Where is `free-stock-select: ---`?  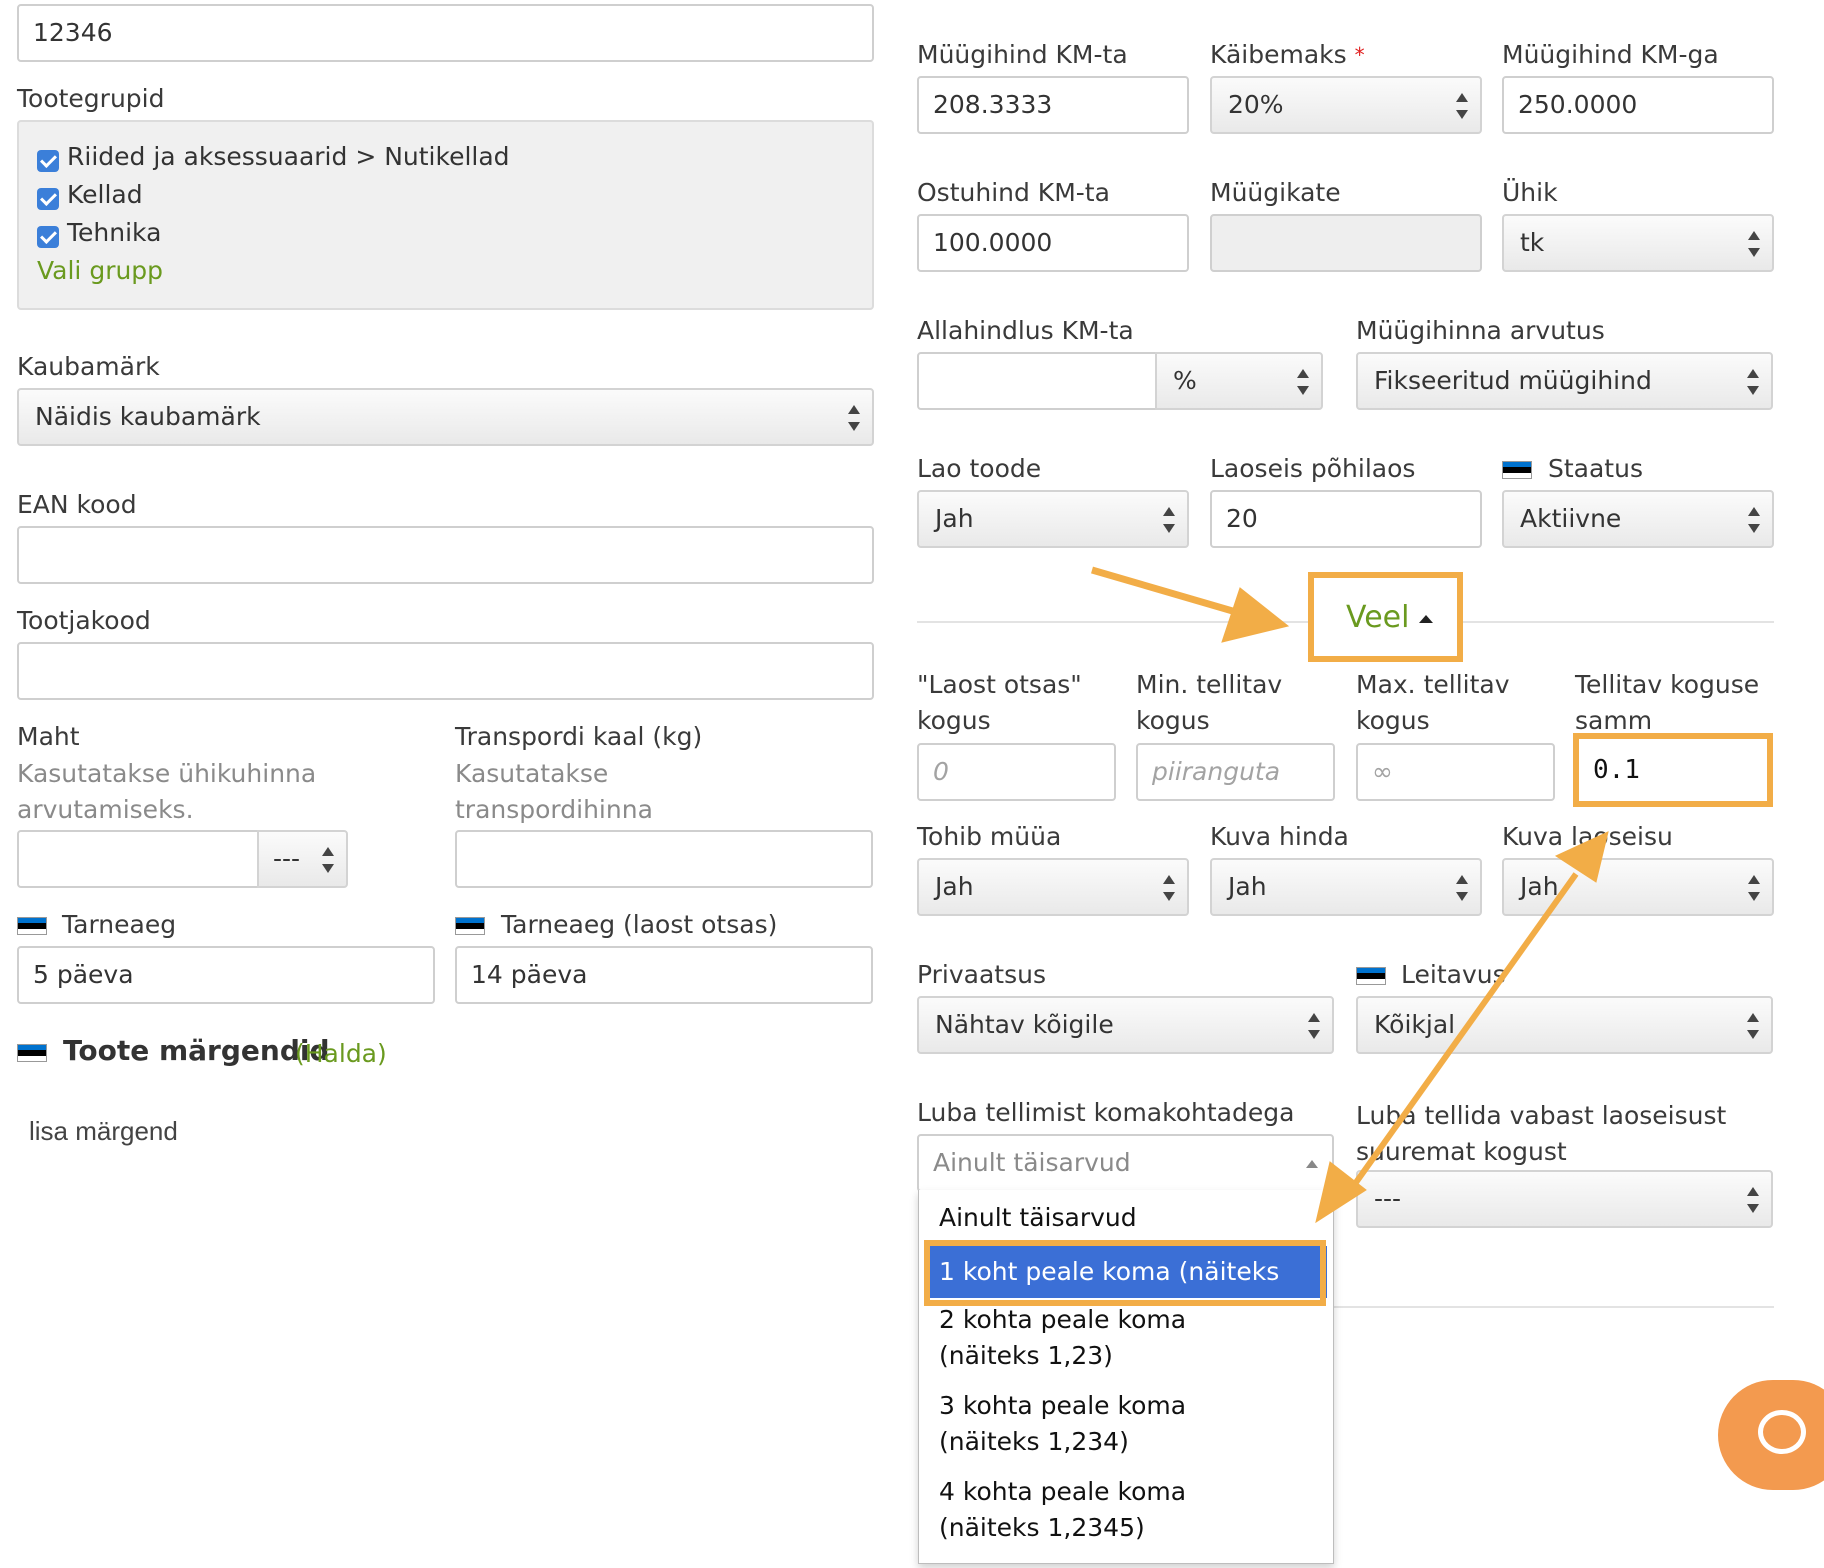
free-stock-select: --- is located at coordinates (1564, 1199).